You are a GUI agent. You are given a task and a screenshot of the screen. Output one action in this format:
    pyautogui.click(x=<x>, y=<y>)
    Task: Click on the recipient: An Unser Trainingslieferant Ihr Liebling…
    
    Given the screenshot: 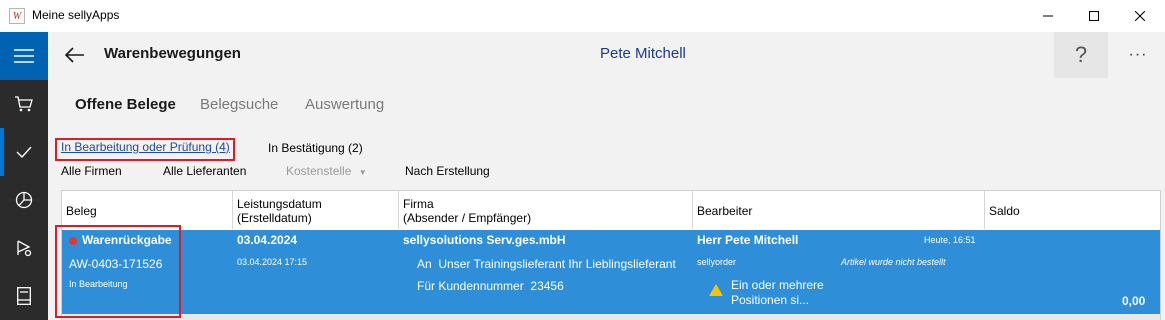 What is the action you would take?
    pyautogui.click(x=546, y=264)
    